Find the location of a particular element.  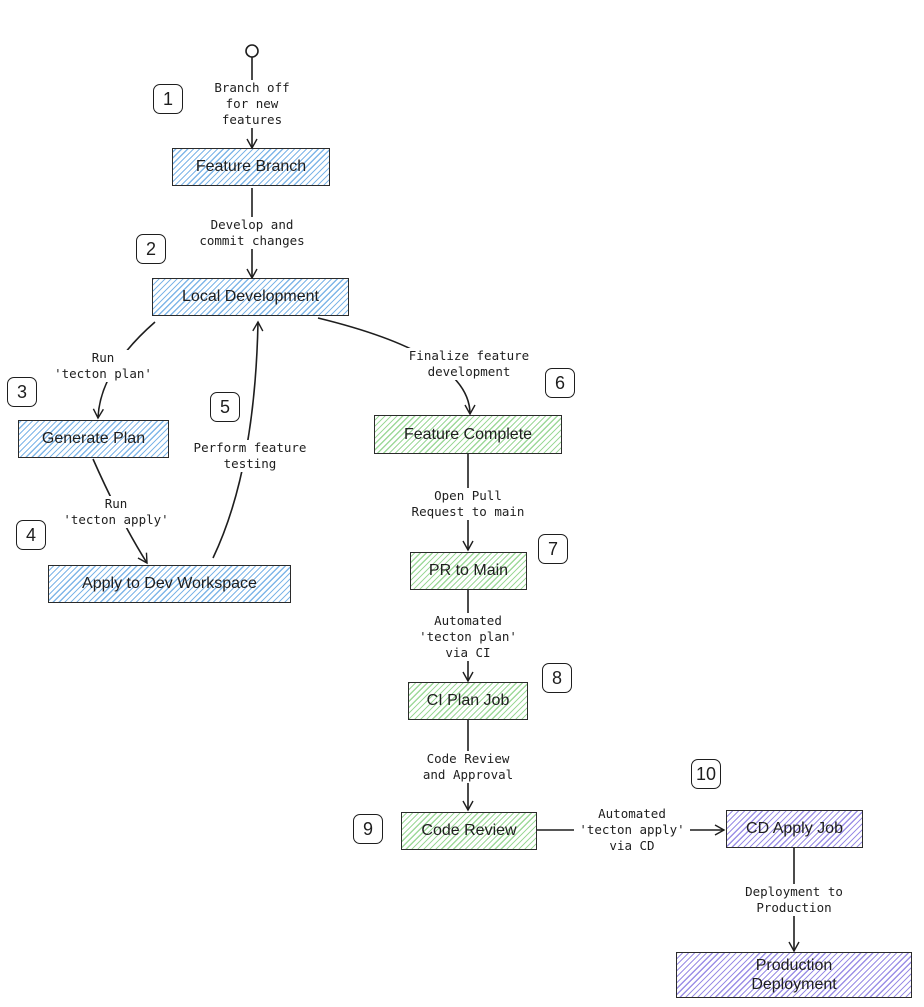

node-label: Local Development is located at coordinates (250, 296).